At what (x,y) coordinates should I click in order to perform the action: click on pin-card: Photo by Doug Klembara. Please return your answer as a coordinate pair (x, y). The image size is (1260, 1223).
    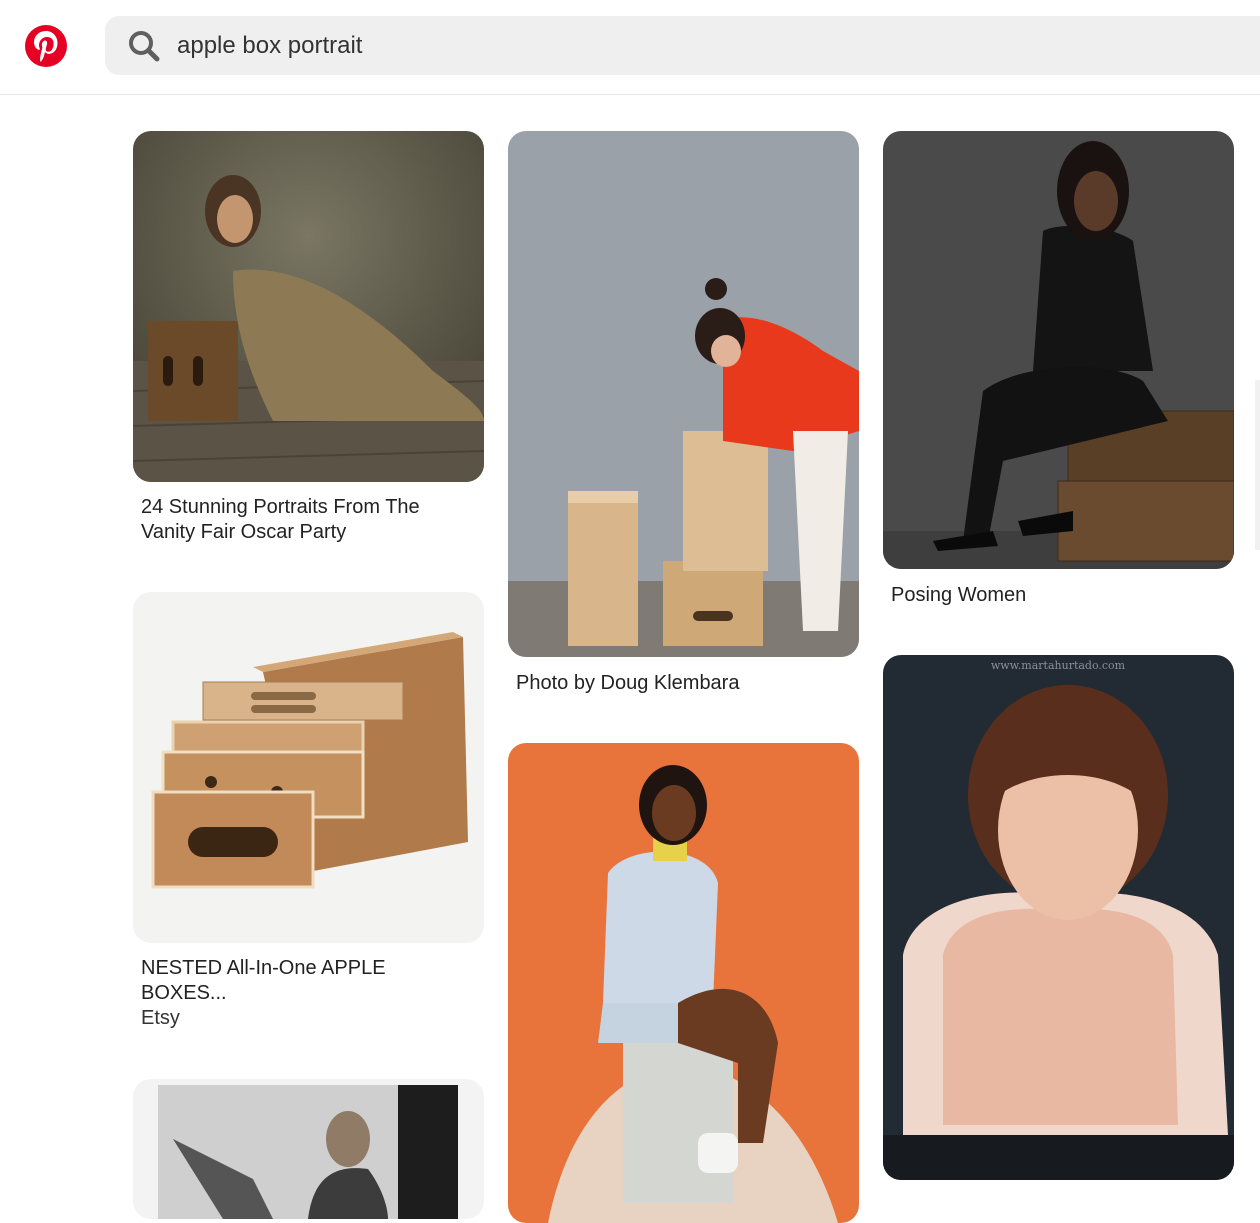
    Looking at the image, I should click on (683, 421).